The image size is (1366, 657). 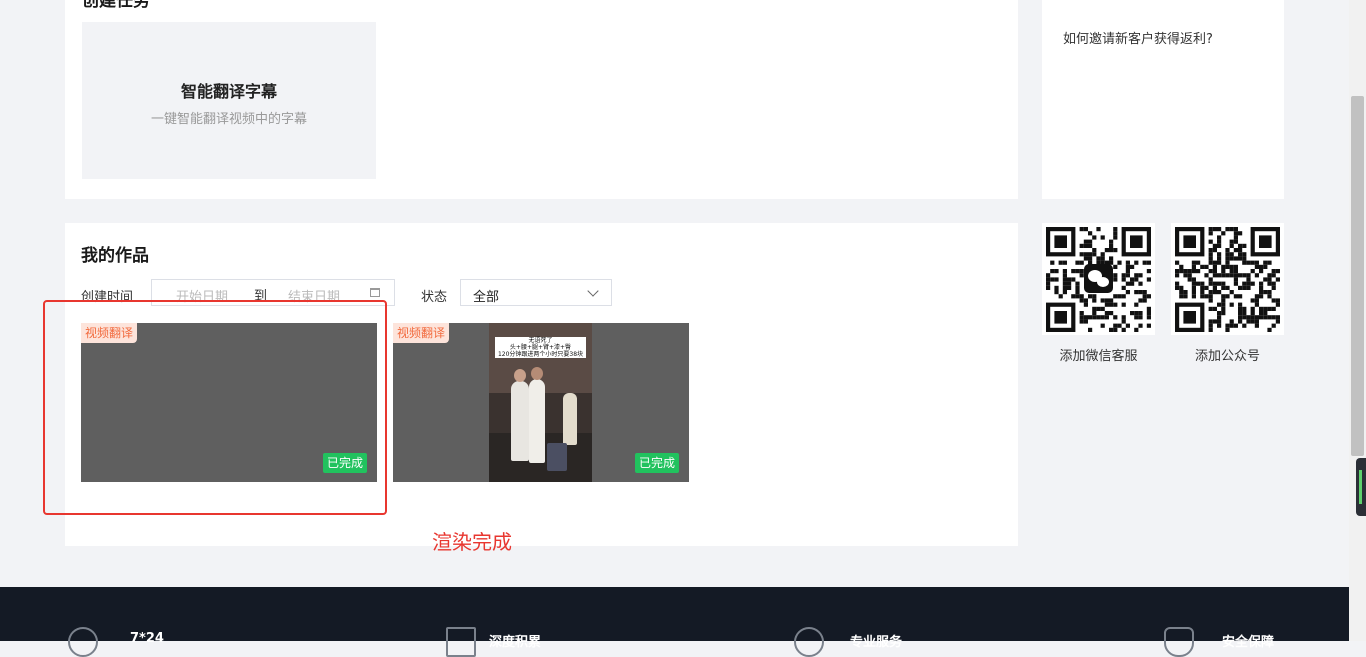 What do you see at coordinates (1098, 356) in the screenshot?
I see `wechat-service-label: 添加微信客服` at bounding box center [1098, 356].